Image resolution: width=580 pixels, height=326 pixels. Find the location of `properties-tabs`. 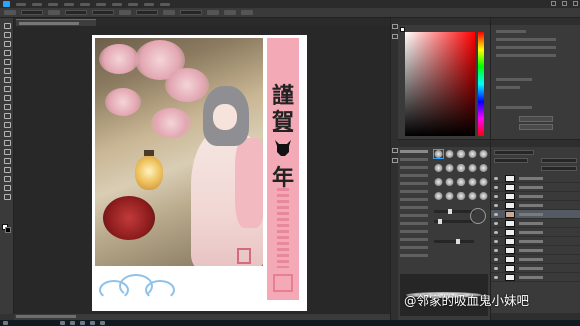

properties-tabs is located at coordinates (535, 21).